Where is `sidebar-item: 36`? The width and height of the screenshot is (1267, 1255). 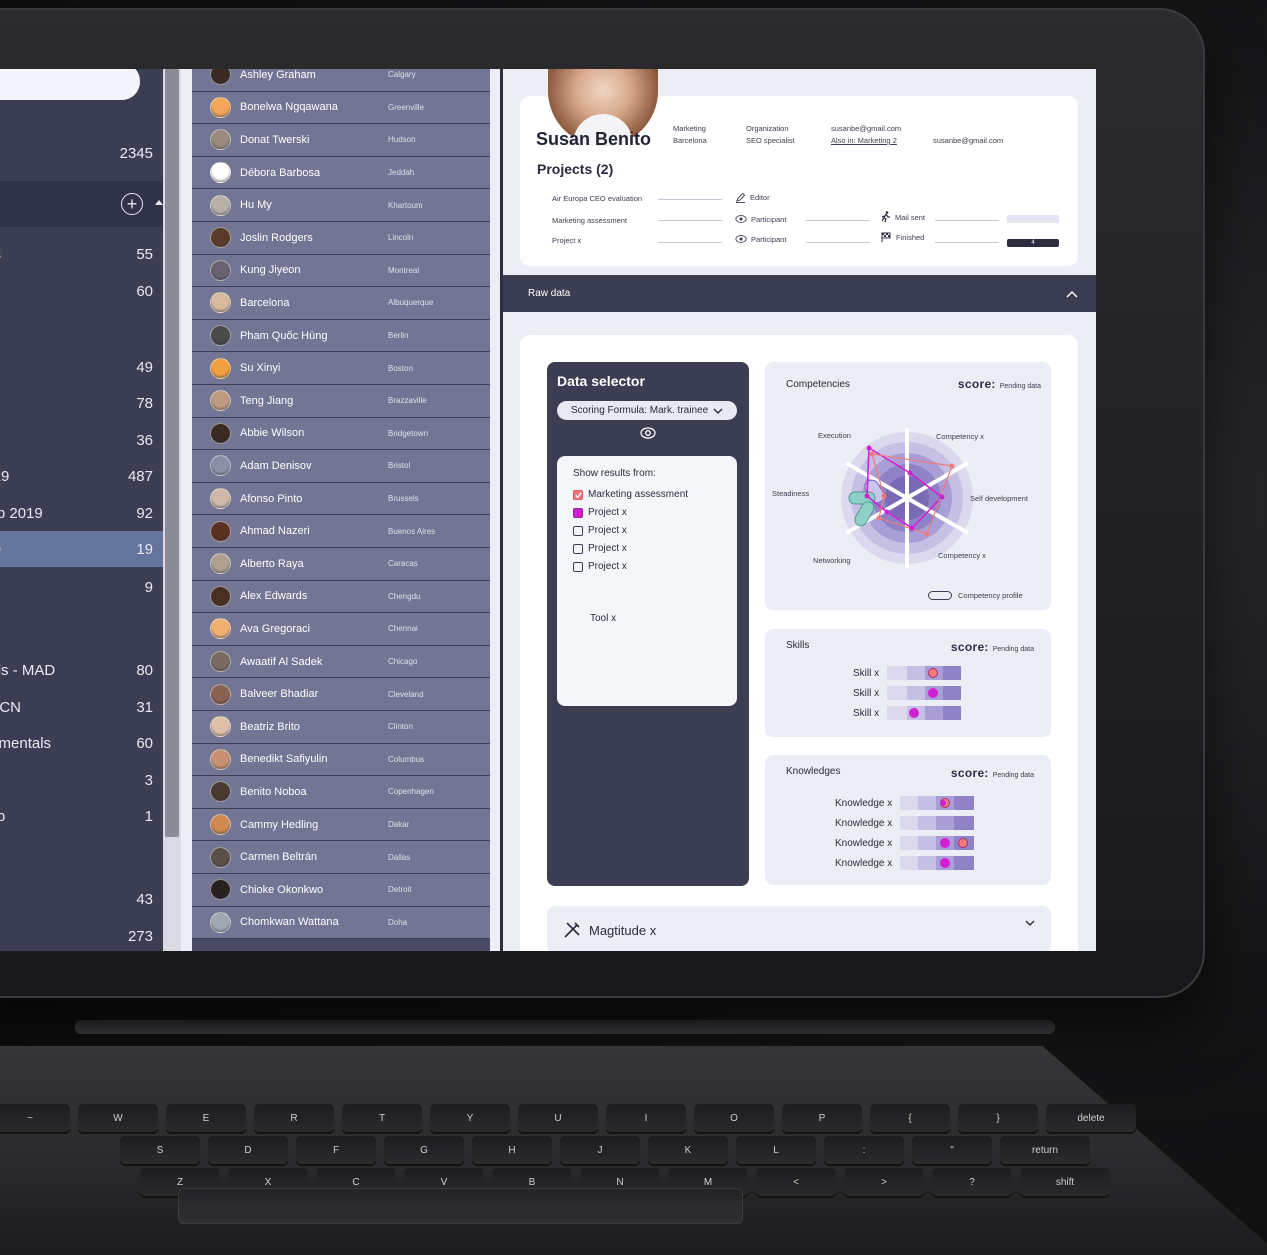 sidebar-item: 36 is located at coordinates (81, 440).